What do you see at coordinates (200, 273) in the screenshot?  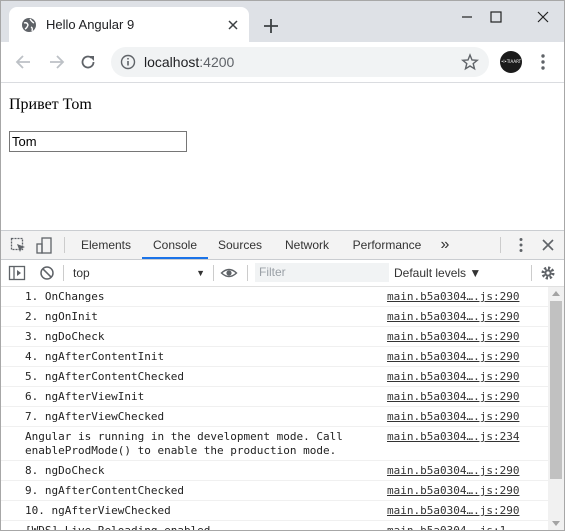 I see `chevron-down-icon: ▼` at bounding box center [200, 273].